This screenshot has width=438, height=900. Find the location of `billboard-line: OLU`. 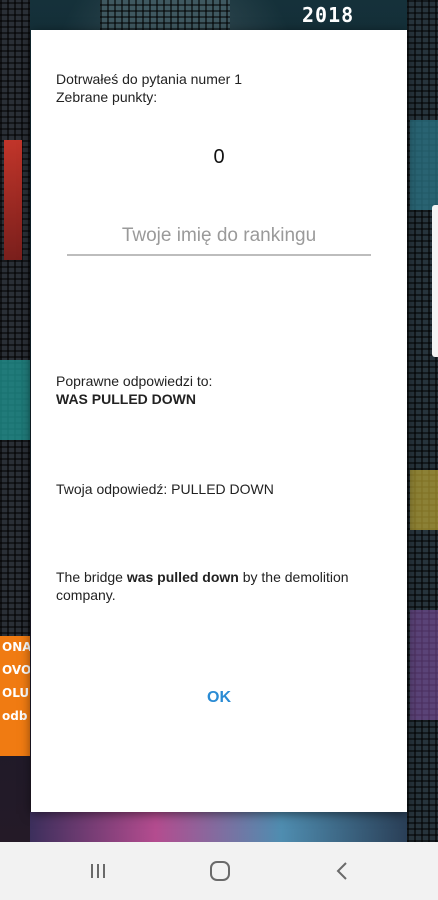

billboard-line: OLU is located at coordinates (16, 693).